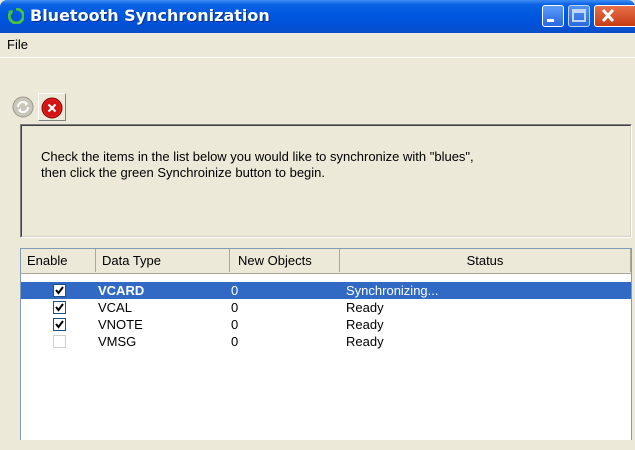 The height and width of the screenshot is (450, 635). Describe the element at coordinates (326, 341) in the screenshot. I see `table-row: VMSG 0 Ready` at that location.